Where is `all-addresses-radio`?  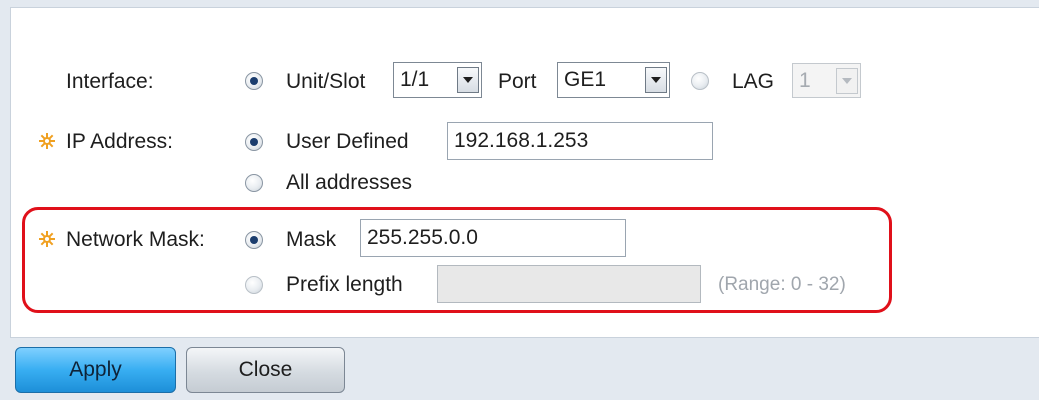
all-addresses-radio is located at coordinates (254, 183).